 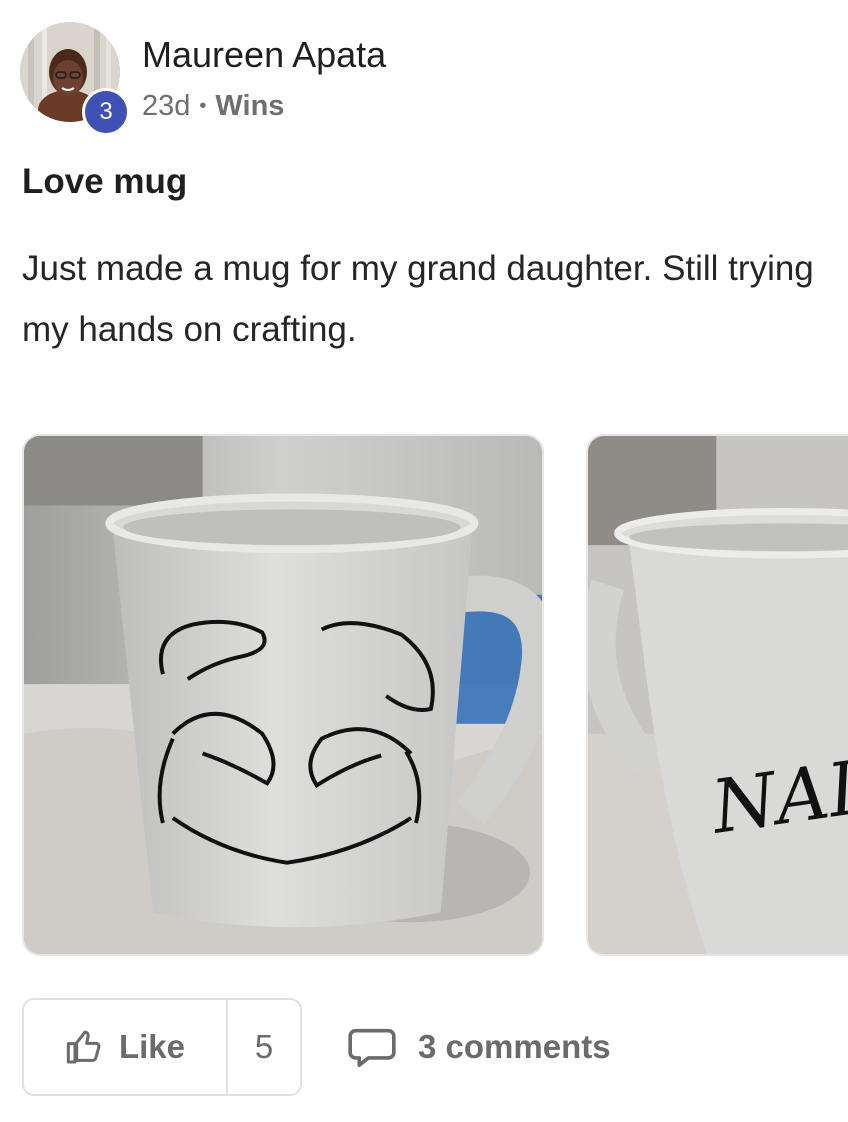 What do you see at coordinates (372, 1047) in the screenshot?
I see `speech-bubble-icon` at bounding box center [372, 1047].